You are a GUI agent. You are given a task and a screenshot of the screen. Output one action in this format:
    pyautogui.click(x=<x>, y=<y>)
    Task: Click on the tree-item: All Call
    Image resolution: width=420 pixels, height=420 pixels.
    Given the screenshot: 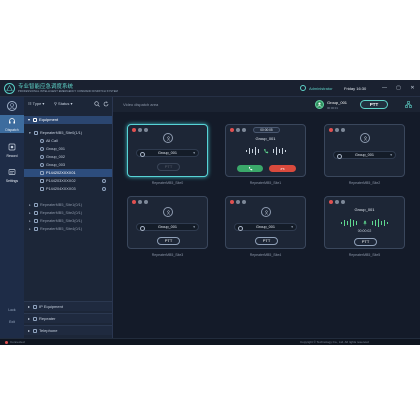 What is the action you would take?
    pyautogui.click(x=68, y=141)
    